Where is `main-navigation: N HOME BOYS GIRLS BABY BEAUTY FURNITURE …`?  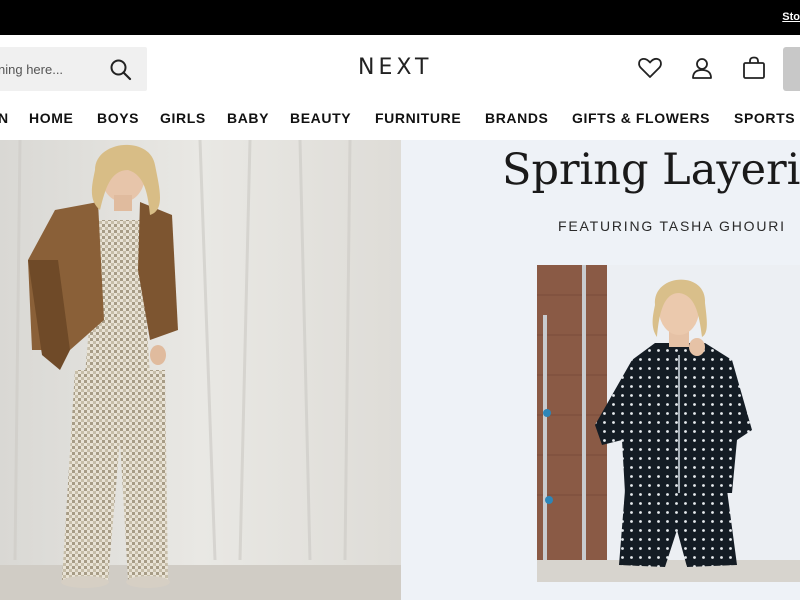
main-navigation: N HOME BOYS GIRLS BABY BEAUTY FURNITURE … is located at coordinates (400, 119).